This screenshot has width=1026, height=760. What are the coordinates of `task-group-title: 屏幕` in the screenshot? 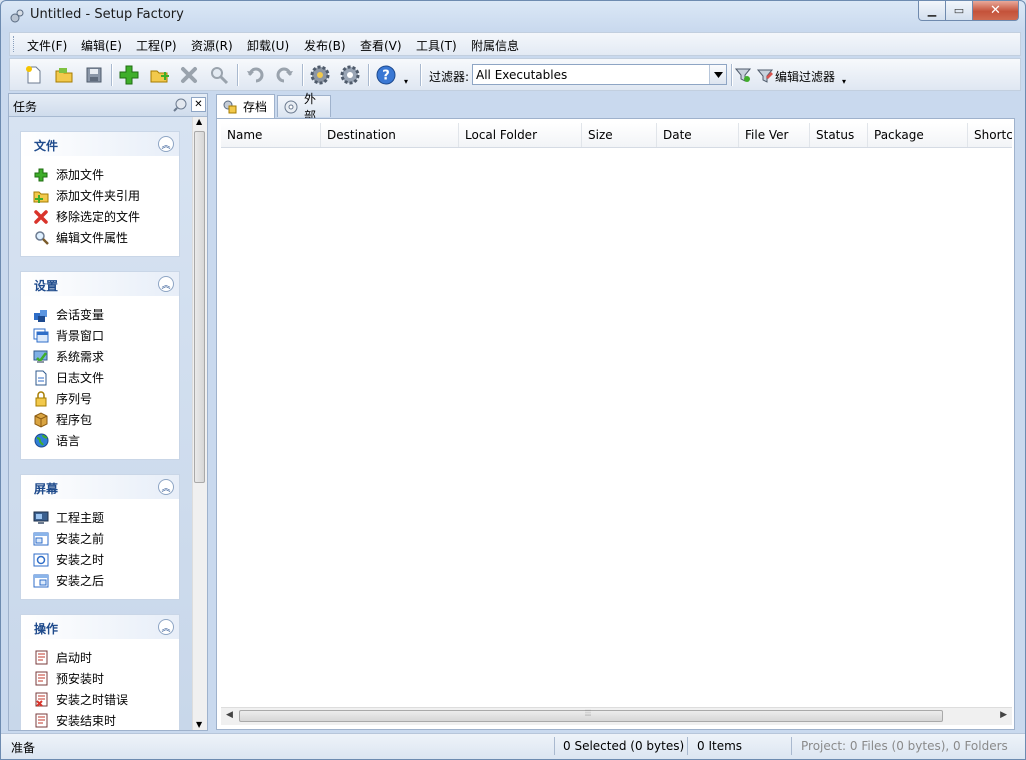 It's located at (46, 489).